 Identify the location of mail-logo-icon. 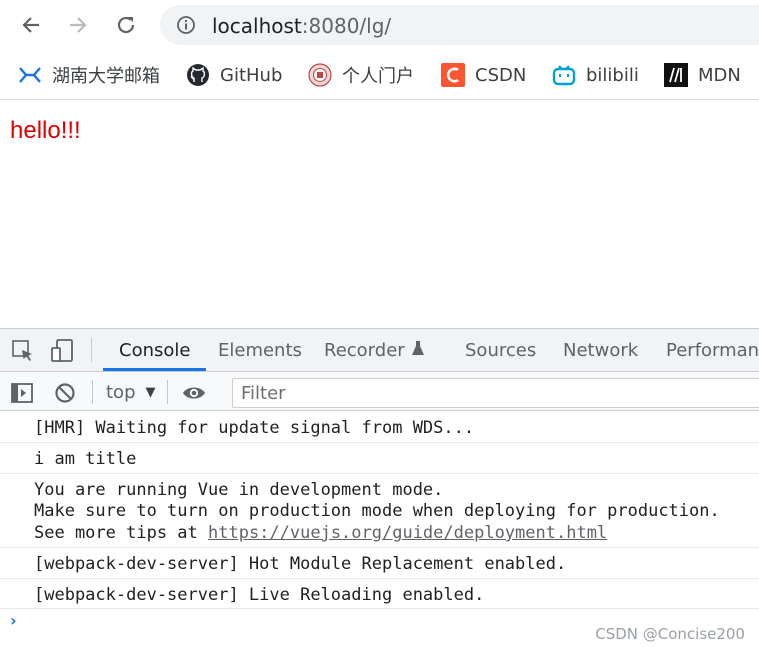
(30, 75).